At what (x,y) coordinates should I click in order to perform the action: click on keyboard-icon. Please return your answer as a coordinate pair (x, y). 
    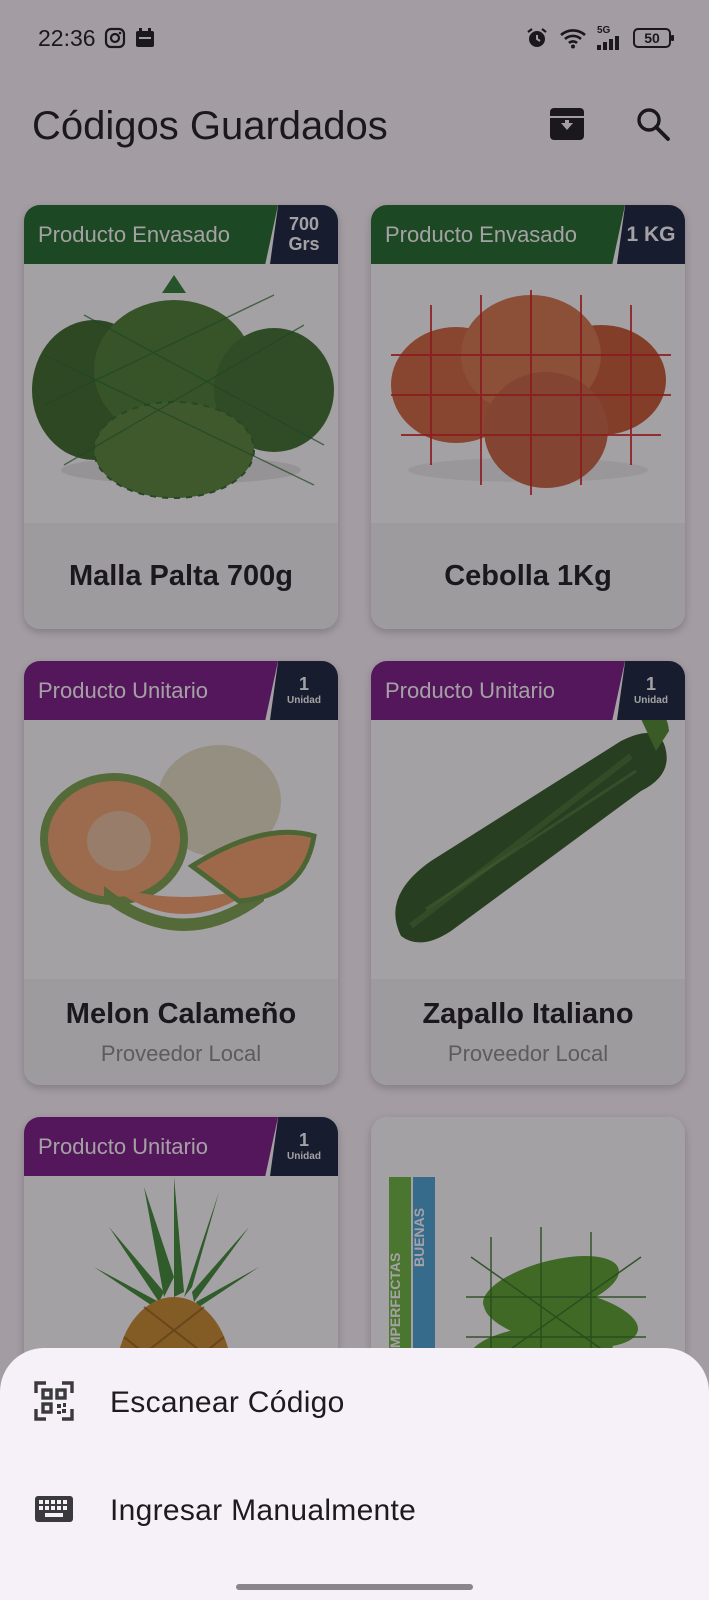
    Looking at the image, I should click on (54, 1511).